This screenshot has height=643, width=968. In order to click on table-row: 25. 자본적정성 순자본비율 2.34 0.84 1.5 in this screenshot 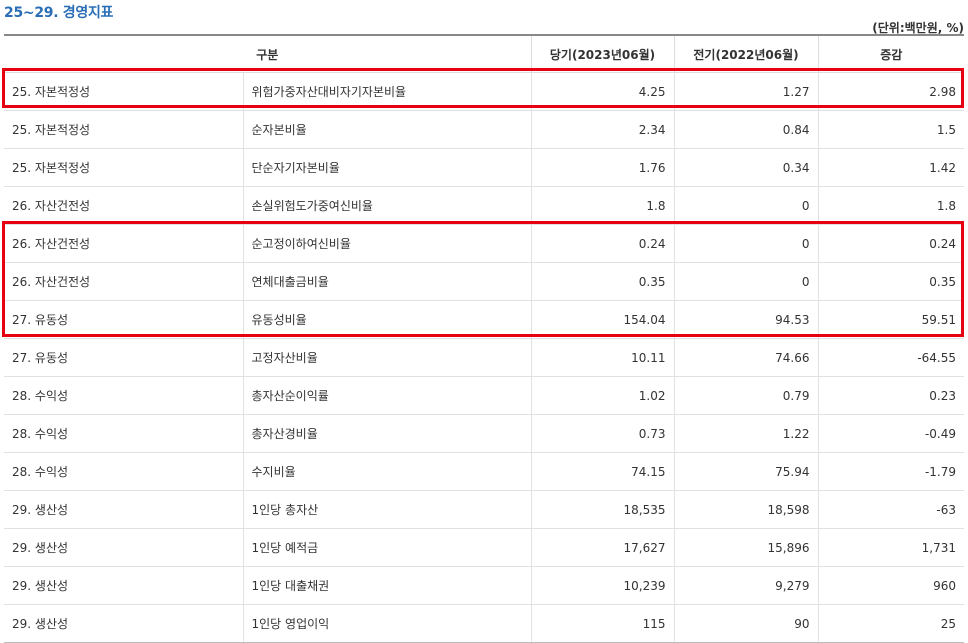, I will do `click(484, 129)`.